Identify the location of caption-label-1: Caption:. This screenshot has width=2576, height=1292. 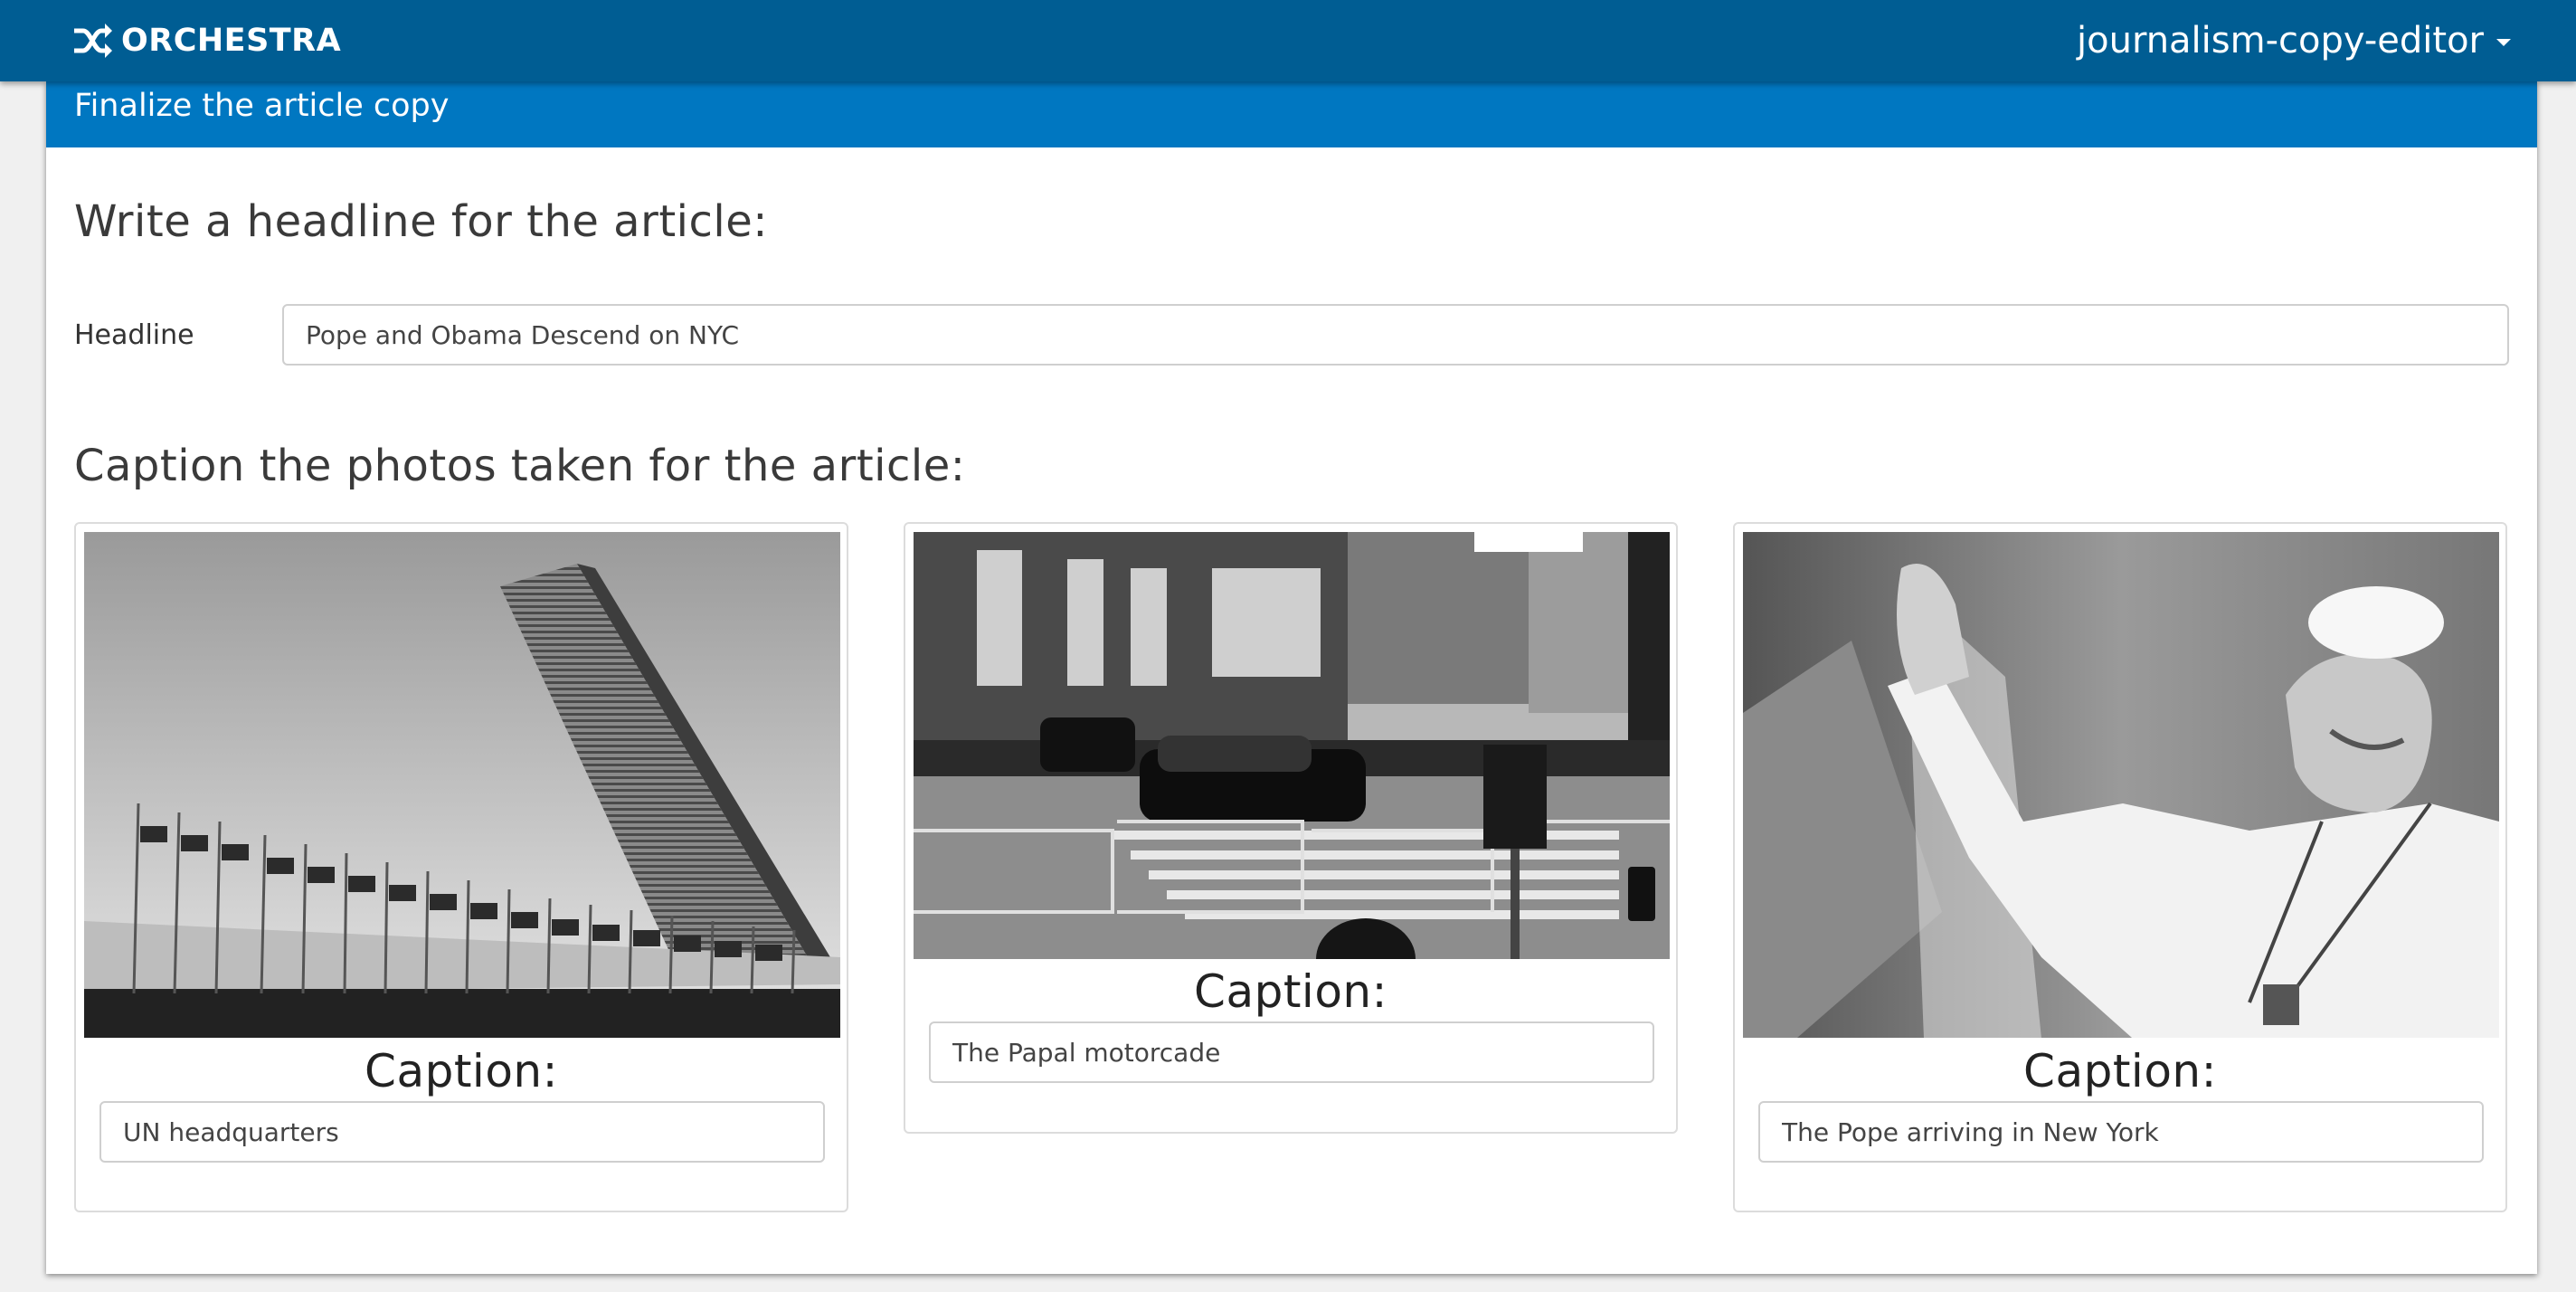
(461, 1071).